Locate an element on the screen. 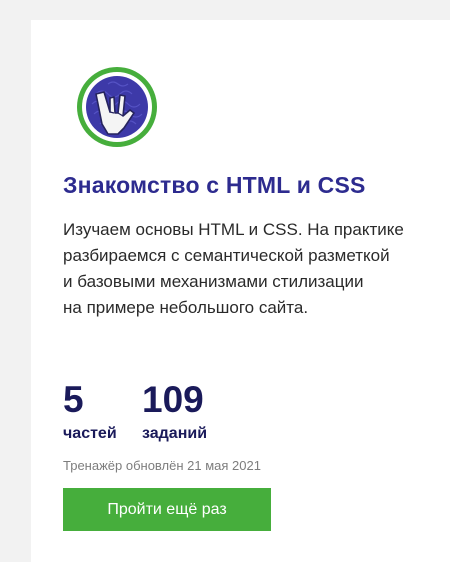 The image size is (450, 562). stat-tasks-count: 109 is located at coordinates (173, 399).